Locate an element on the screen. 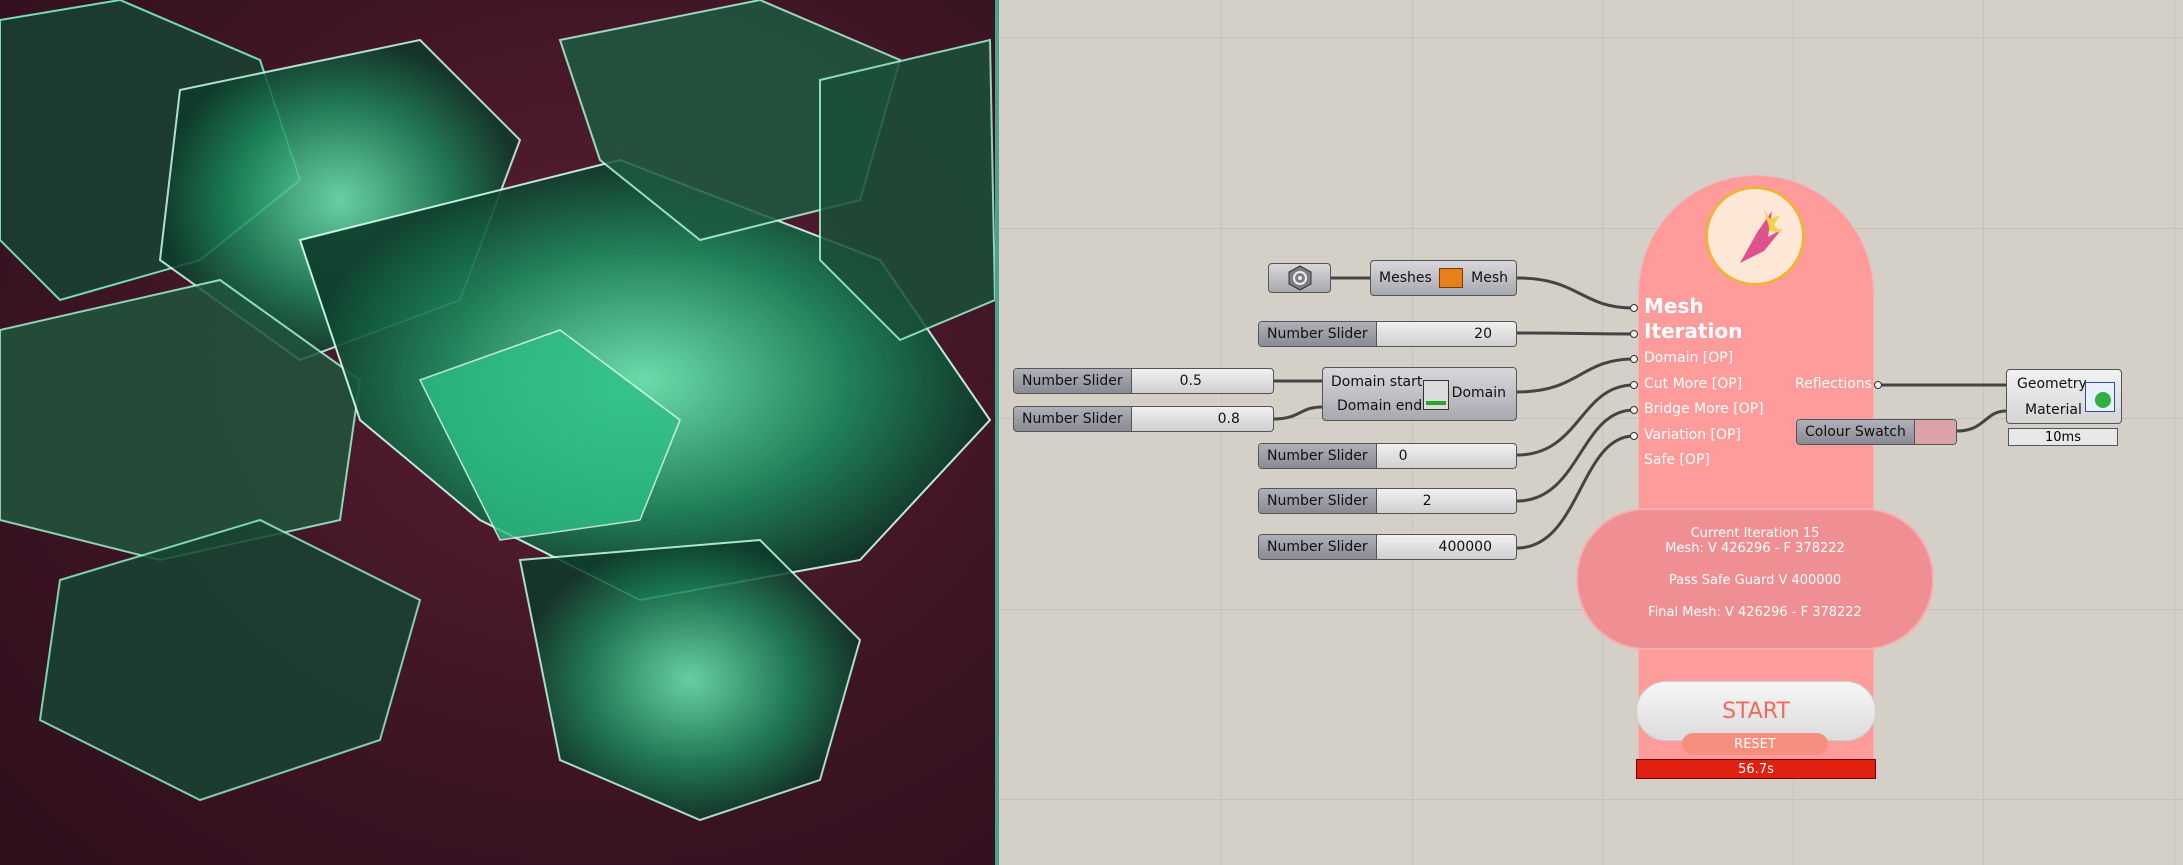 This screenshot has height=865, width=2183. slider-value: 0.5 is located at coordinates (1190, 381).